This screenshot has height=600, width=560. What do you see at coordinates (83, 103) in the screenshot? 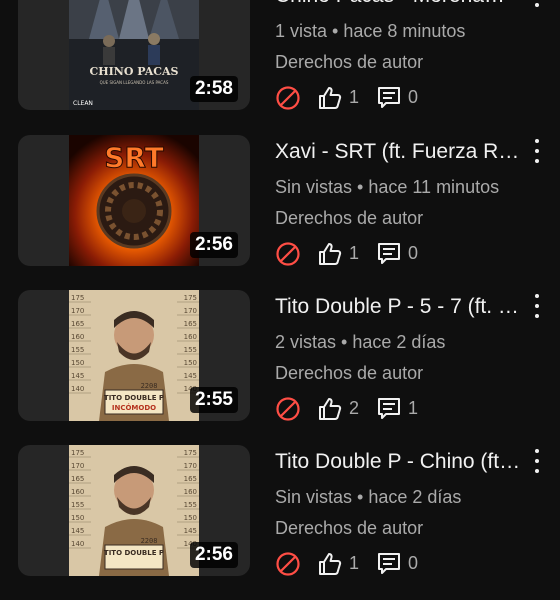
I see `clean-label: CLEAN` at bounding box center [83, 103].